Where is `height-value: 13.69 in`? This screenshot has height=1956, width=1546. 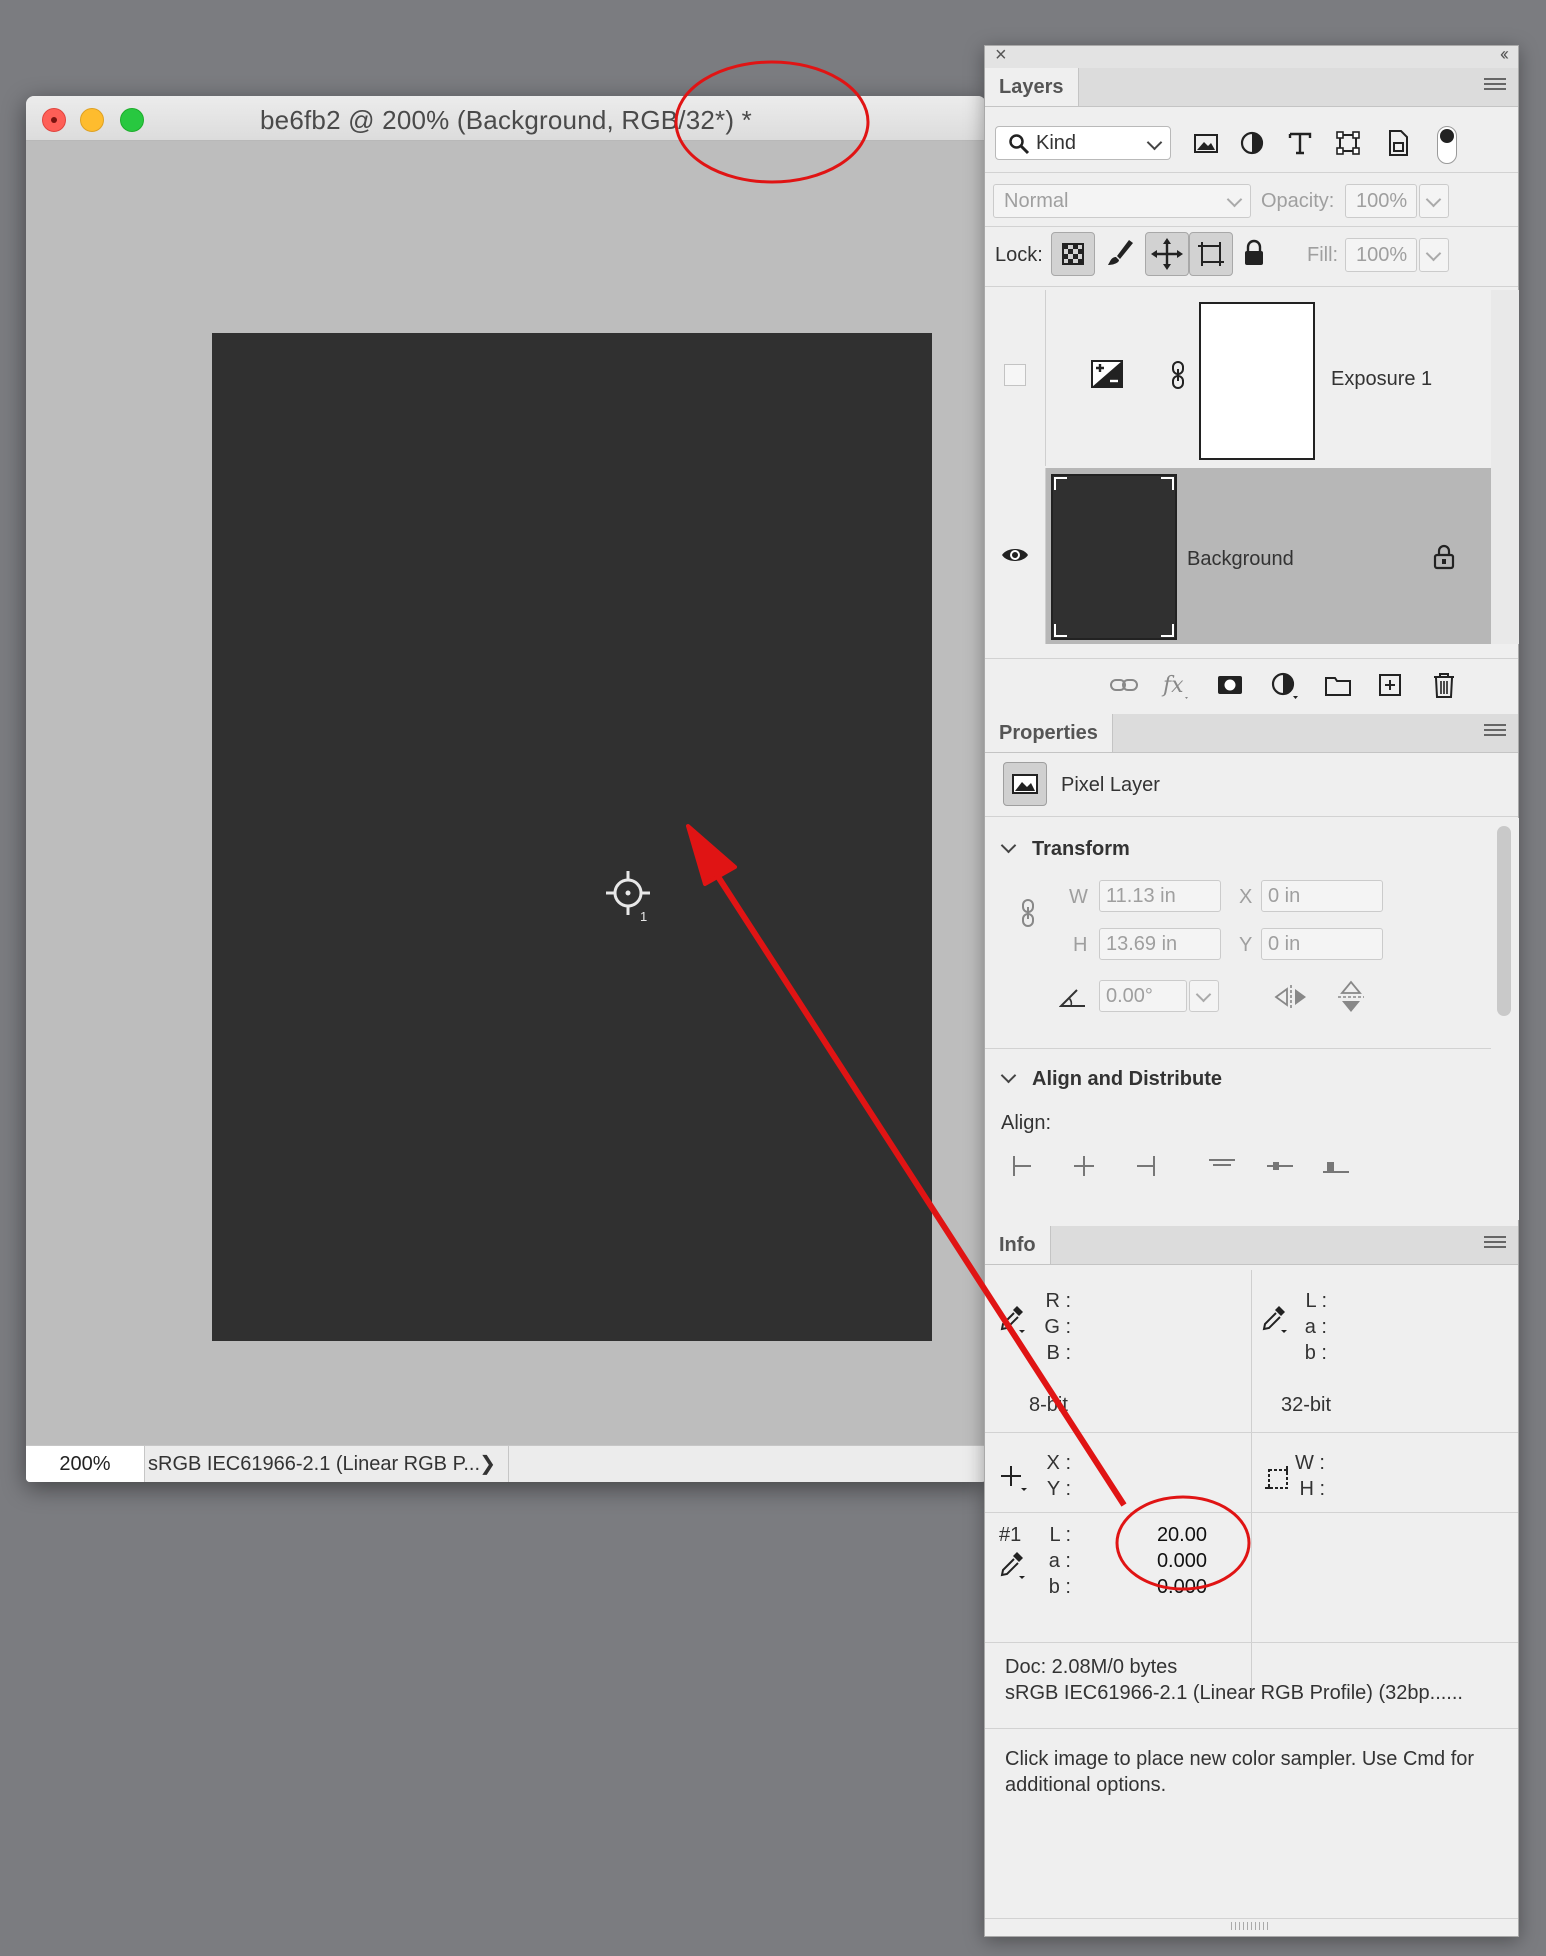 height-value: 13.69 in is located at coordinates (1142, 944).